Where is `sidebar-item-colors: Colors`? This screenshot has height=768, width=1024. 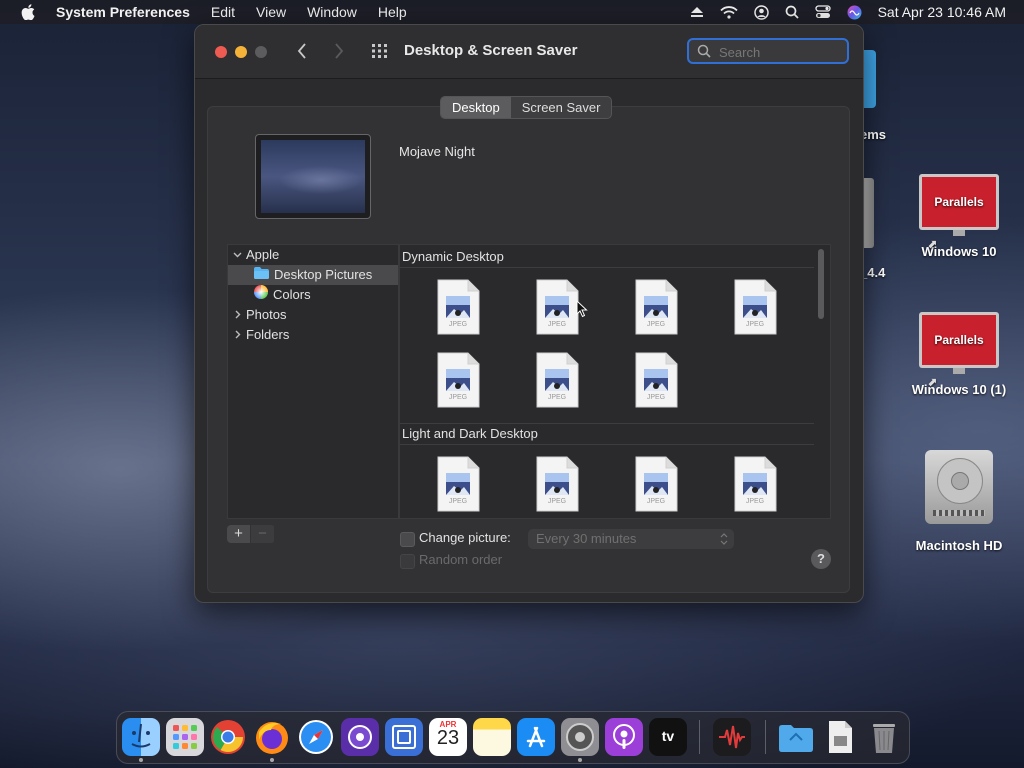
sidebar-item-colors: Colors is located at coordinates (313, 295).